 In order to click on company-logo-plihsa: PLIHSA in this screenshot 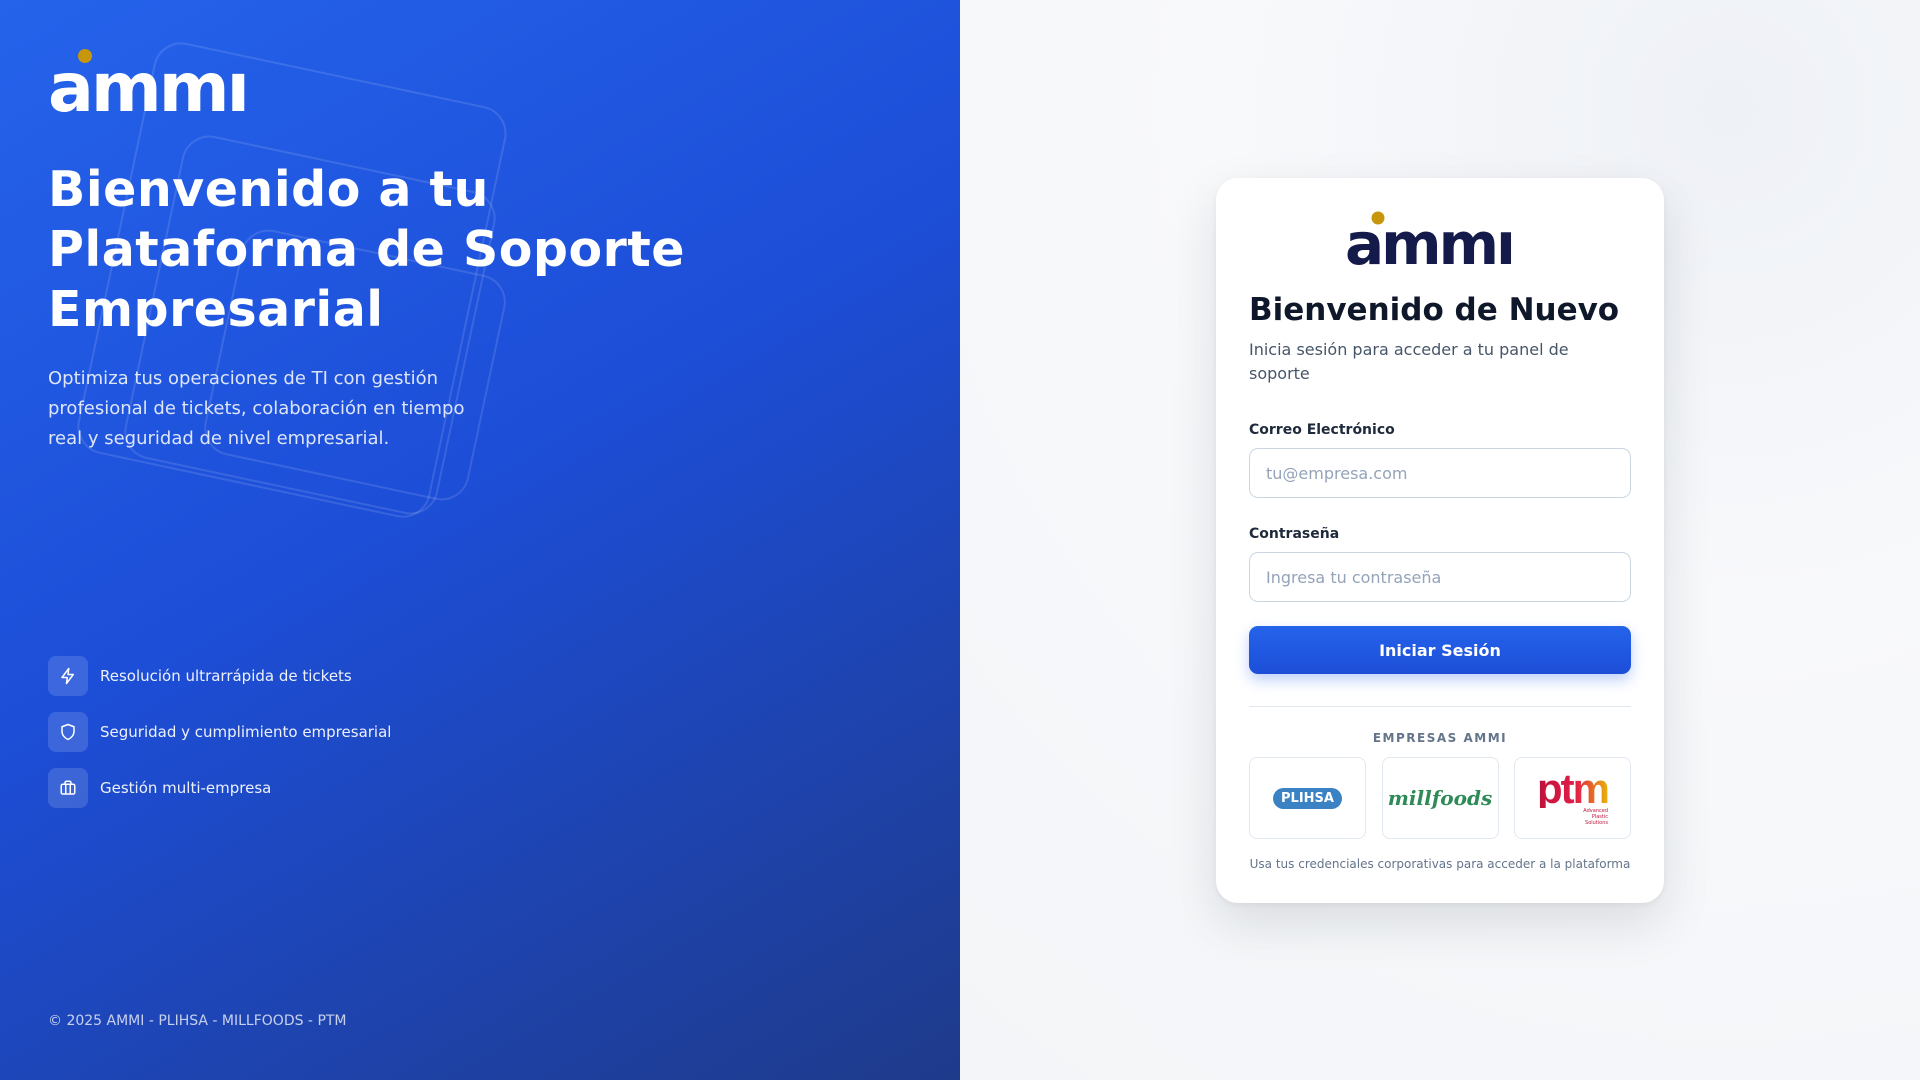, I will do `click(1307, 798)`.